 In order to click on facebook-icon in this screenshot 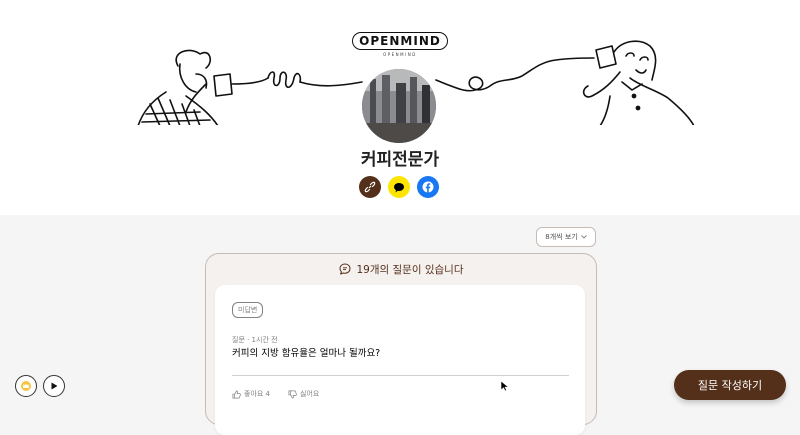, I will do `click(428, 187)`.